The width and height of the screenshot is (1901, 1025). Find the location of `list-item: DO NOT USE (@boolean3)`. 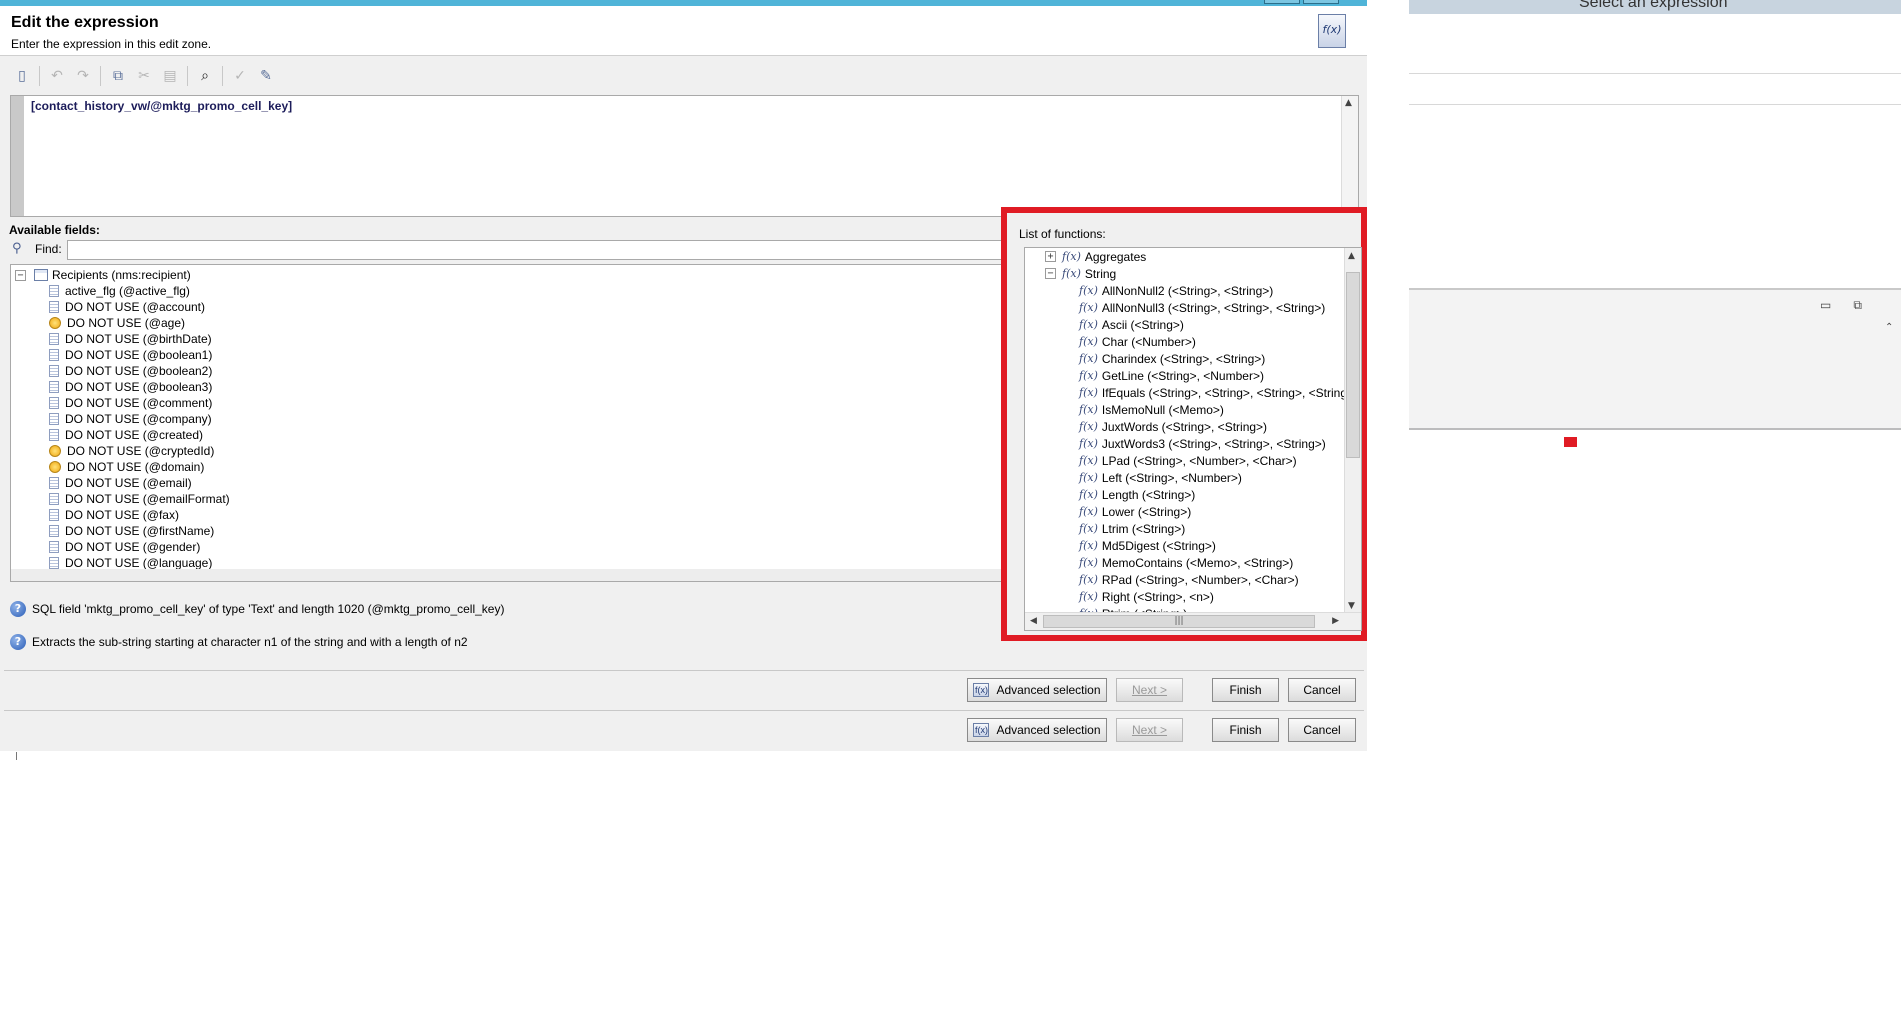

list-item: DO NOT USE (@boolean3) is located at coordinates (139, 387).